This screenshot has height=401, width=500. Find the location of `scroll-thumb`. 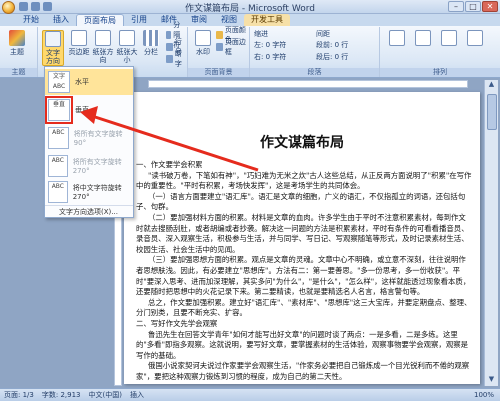

scroll-thumb is located at coordinates (492, 112).